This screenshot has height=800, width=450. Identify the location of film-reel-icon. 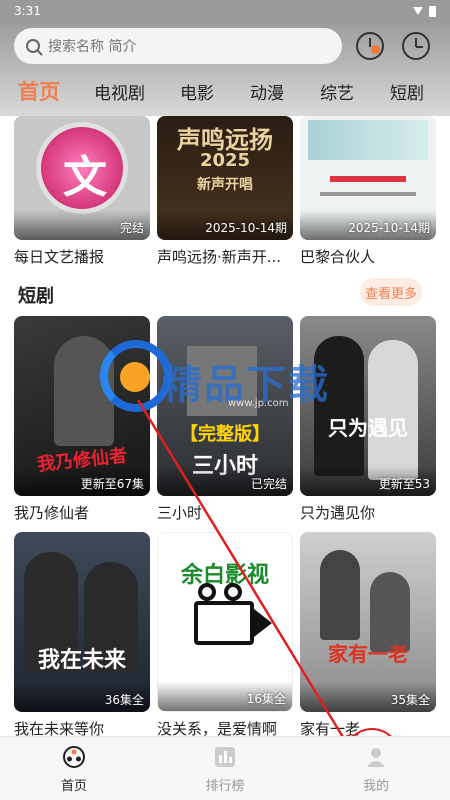
(74, 757).